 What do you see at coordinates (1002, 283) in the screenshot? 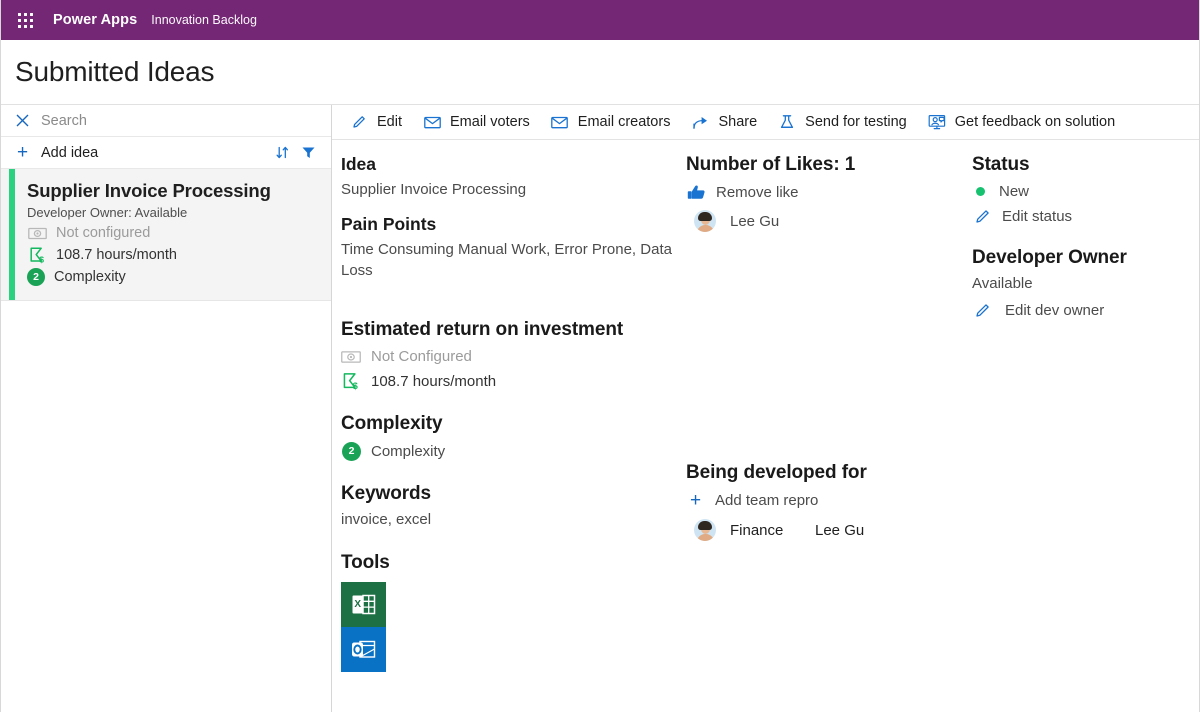
I see `developer-owner-value: Available` at bounding box center [1002, 283].